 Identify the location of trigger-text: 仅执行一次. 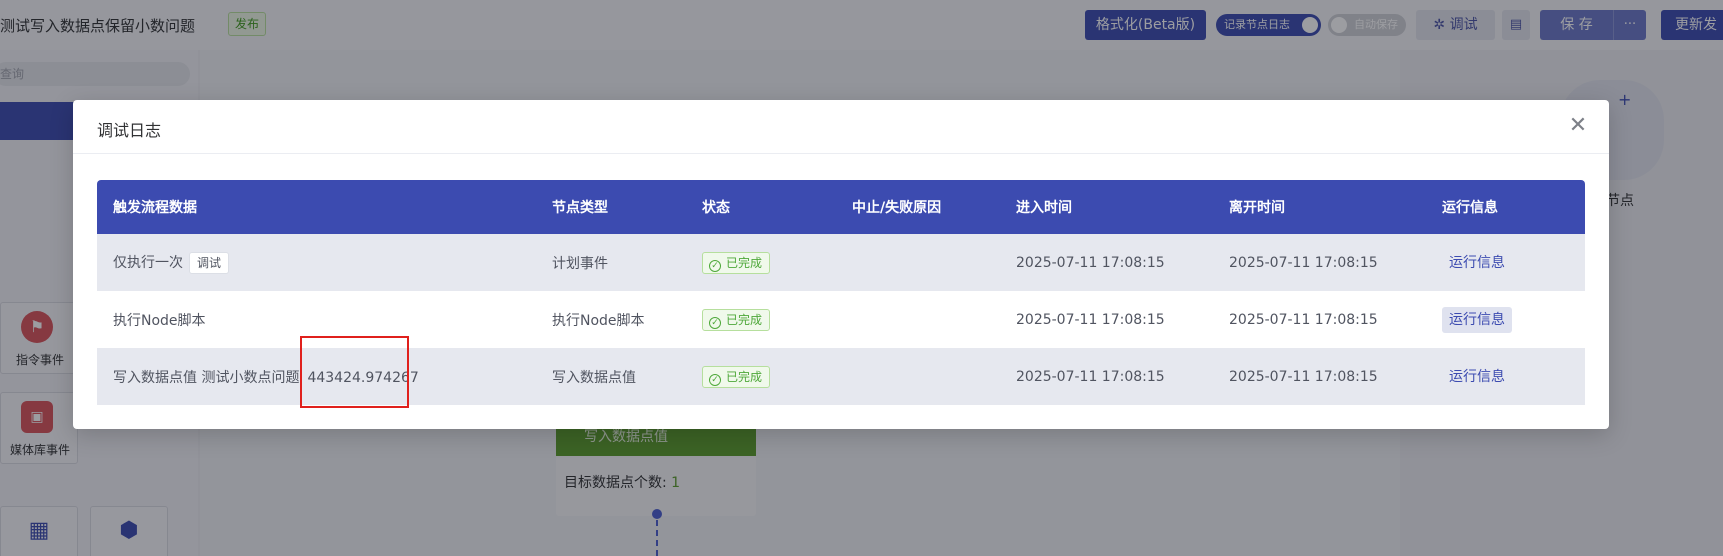
(148, 262).